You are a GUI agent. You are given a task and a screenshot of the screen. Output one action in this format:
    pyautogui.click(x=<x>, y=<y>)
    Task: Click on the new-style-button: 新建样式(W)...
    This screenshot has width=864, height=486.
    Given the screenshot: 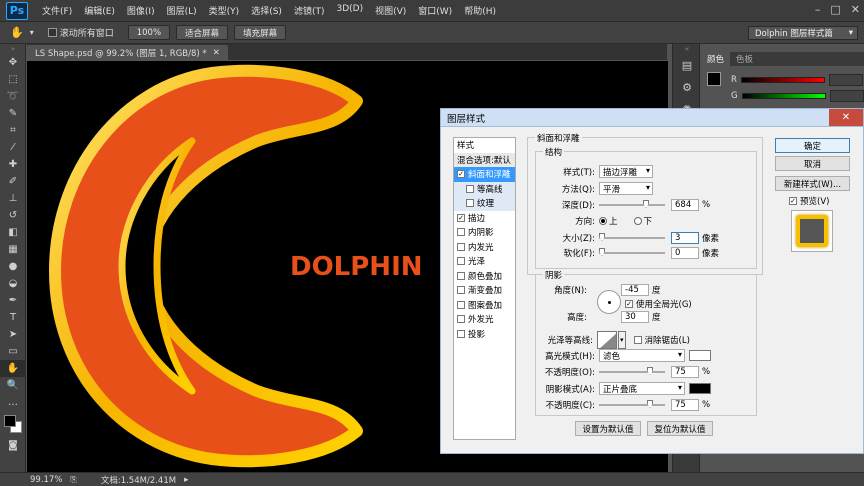 What is the action you would take?
    pyautogui.click(x=812, y=183)
    